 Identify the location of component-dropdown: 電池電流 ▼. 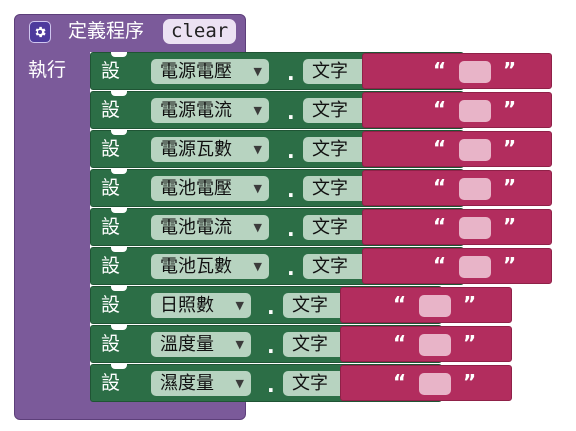
(210, 227).